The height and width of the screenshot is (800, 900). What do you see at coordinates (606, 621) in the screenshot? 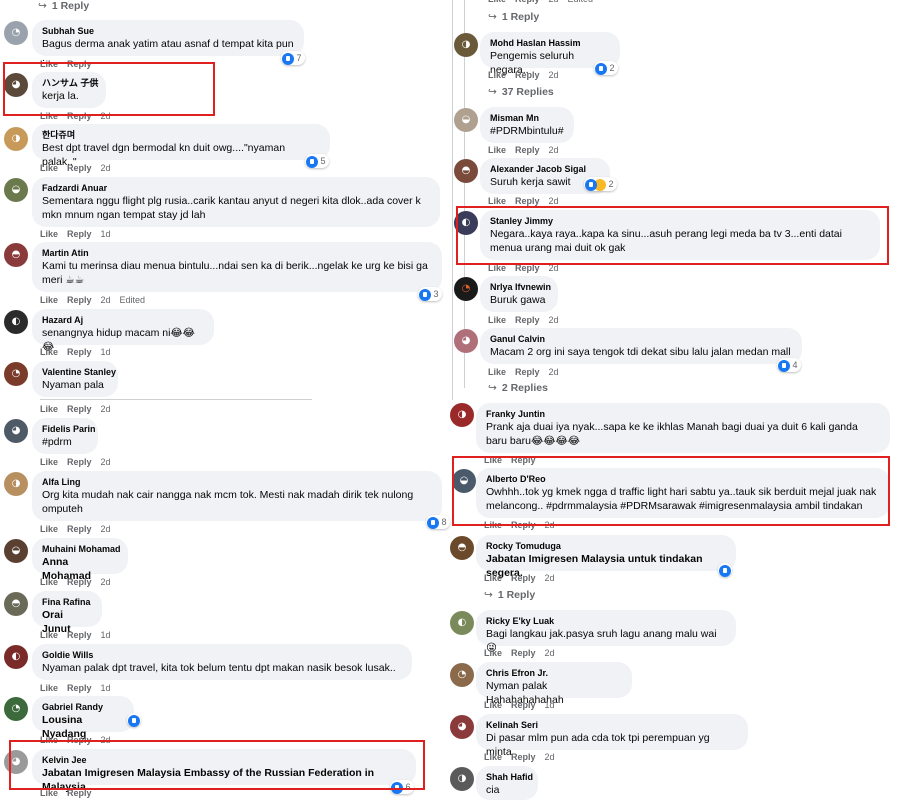
I see `author-name: Ricky E'ky Luak` at bounding box center [606, 621].